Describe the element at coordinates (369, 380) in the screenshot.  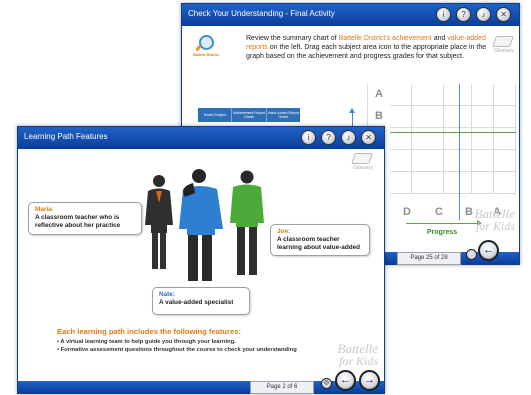
I see `next-button: →` at that location.